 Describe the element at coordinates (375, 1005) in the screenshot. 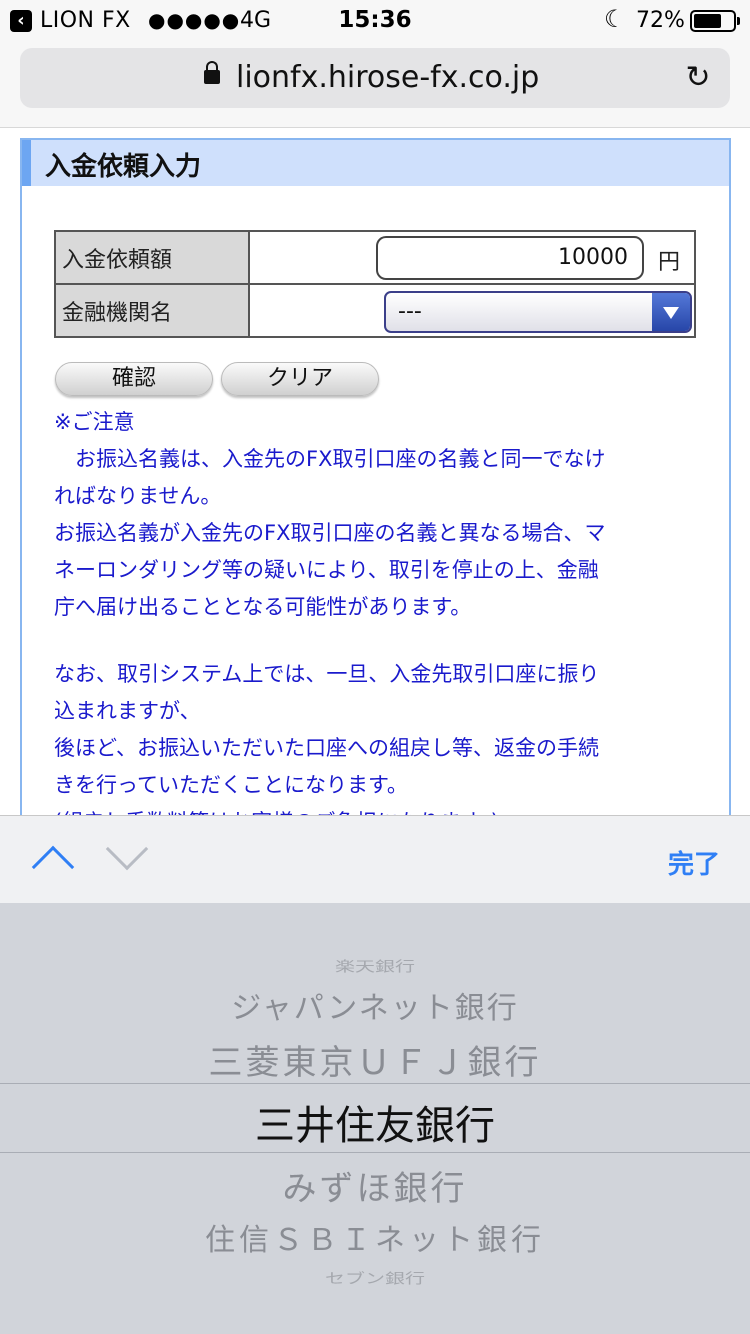

I see `picker-item: ジャパンネット銀行` at that location.